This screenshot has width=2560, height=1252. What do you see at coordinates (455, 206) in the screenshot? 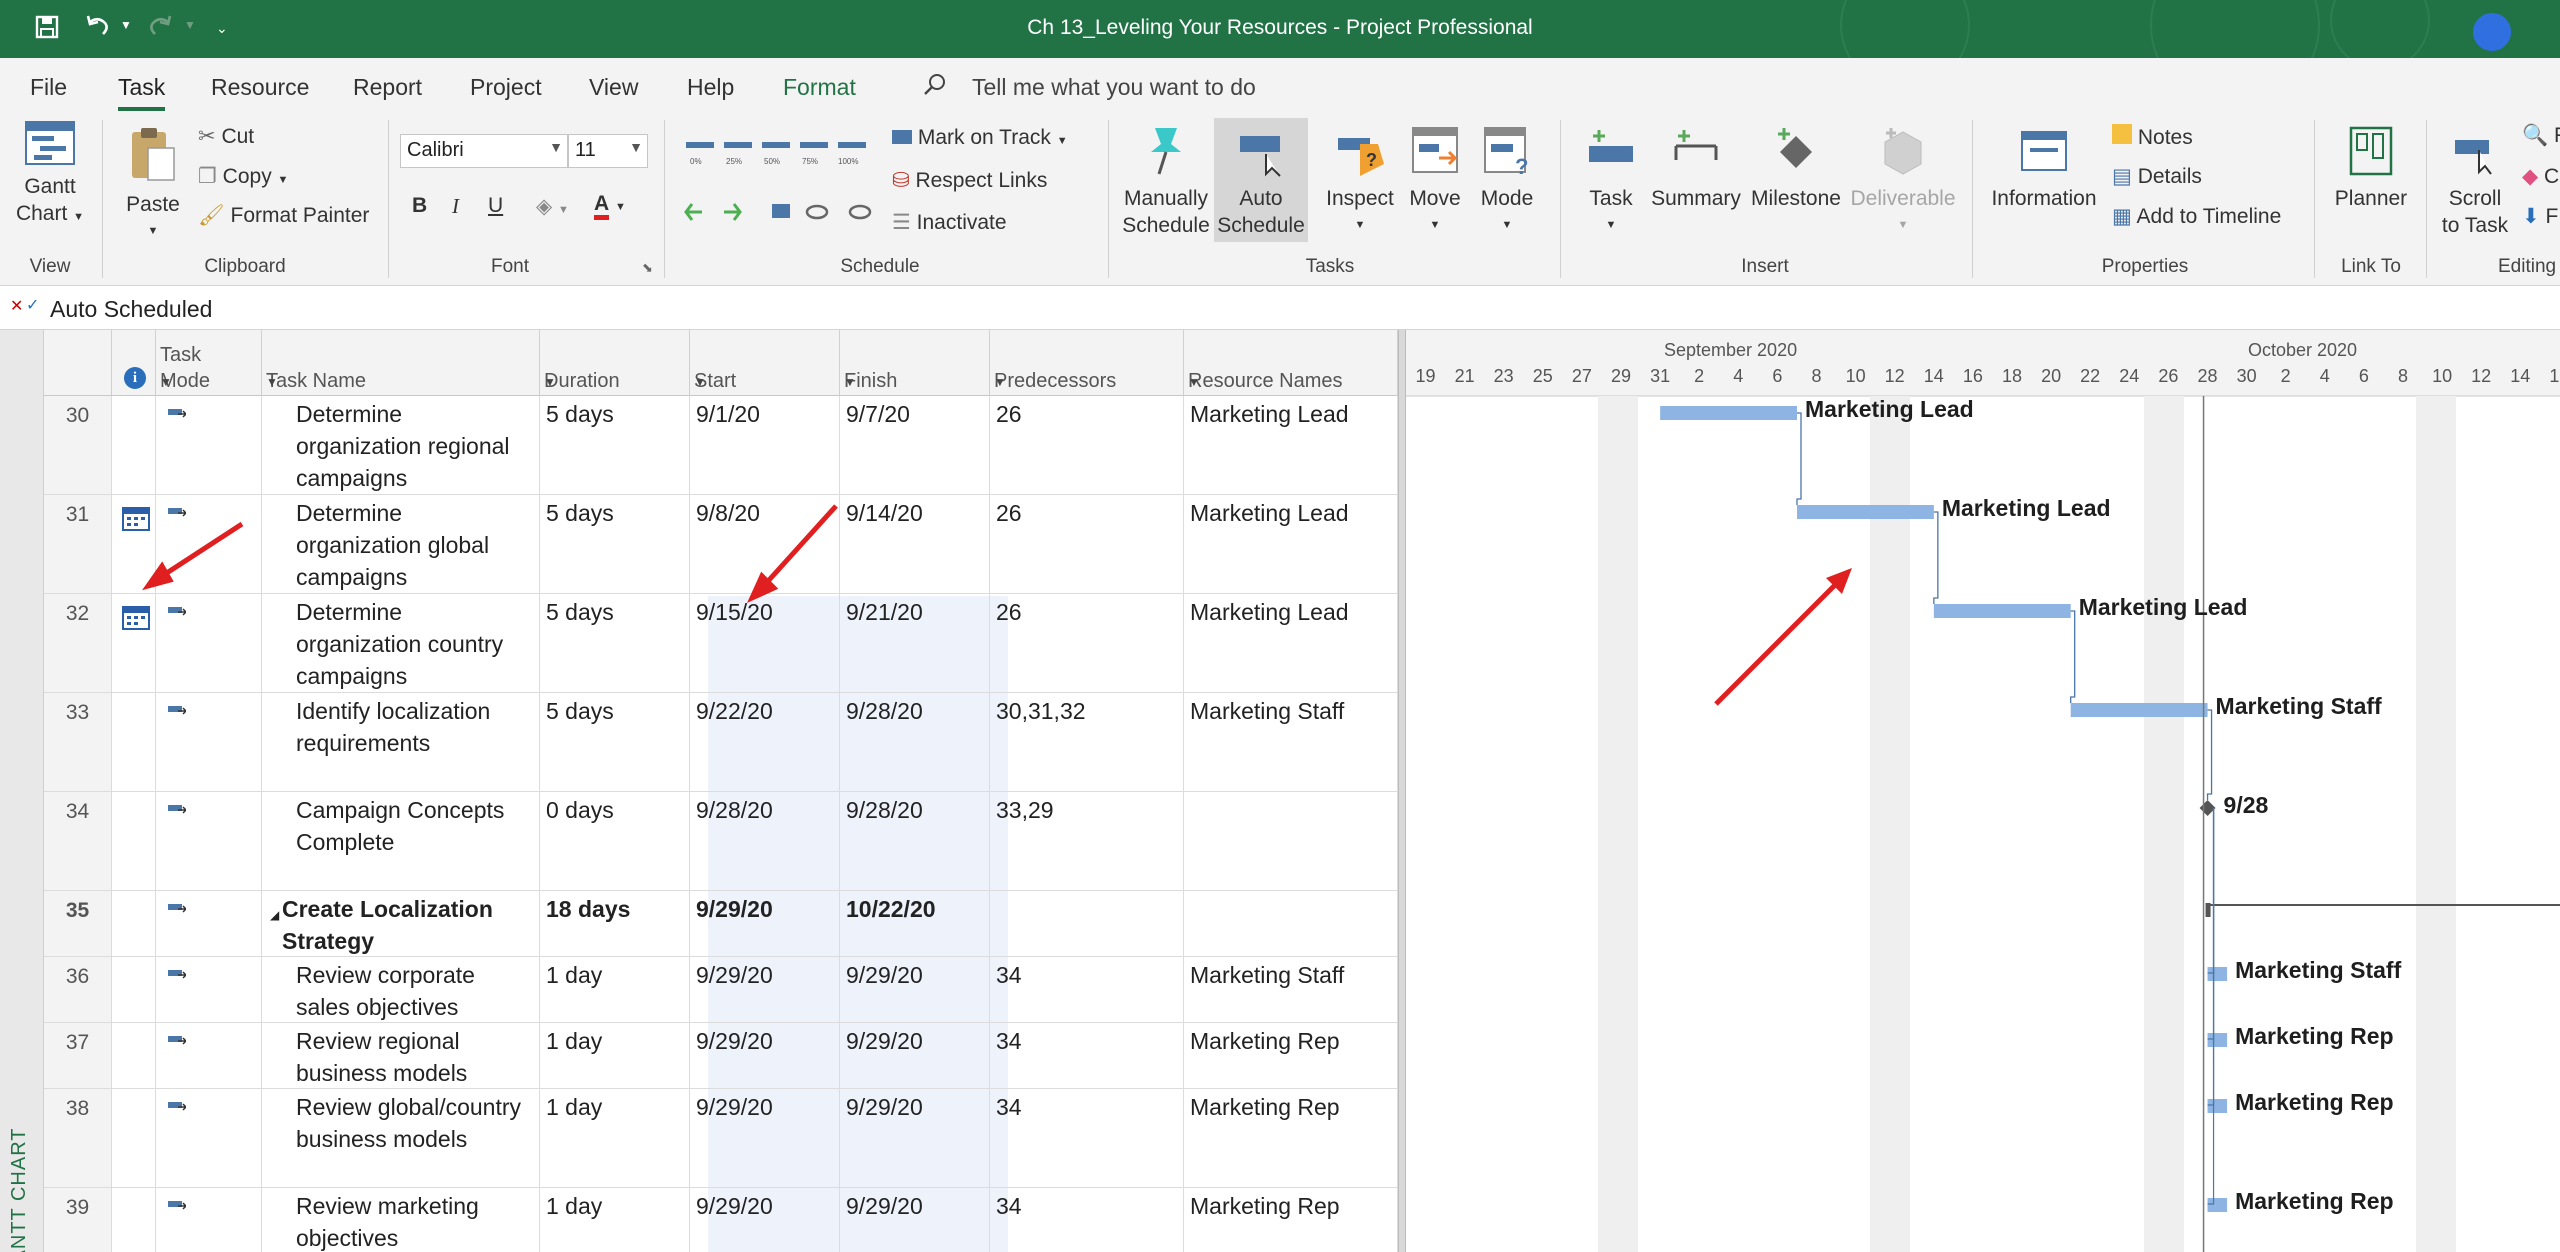
I see `italic-button: I` at bounding box center [455, 206].